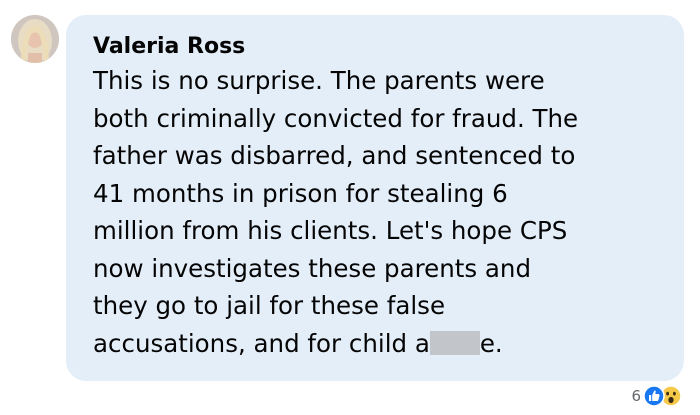 This screenshot has width=700, height=415. I want to click on comment-text-line: 41 months in prison for stealing 6, so click(300, 193).